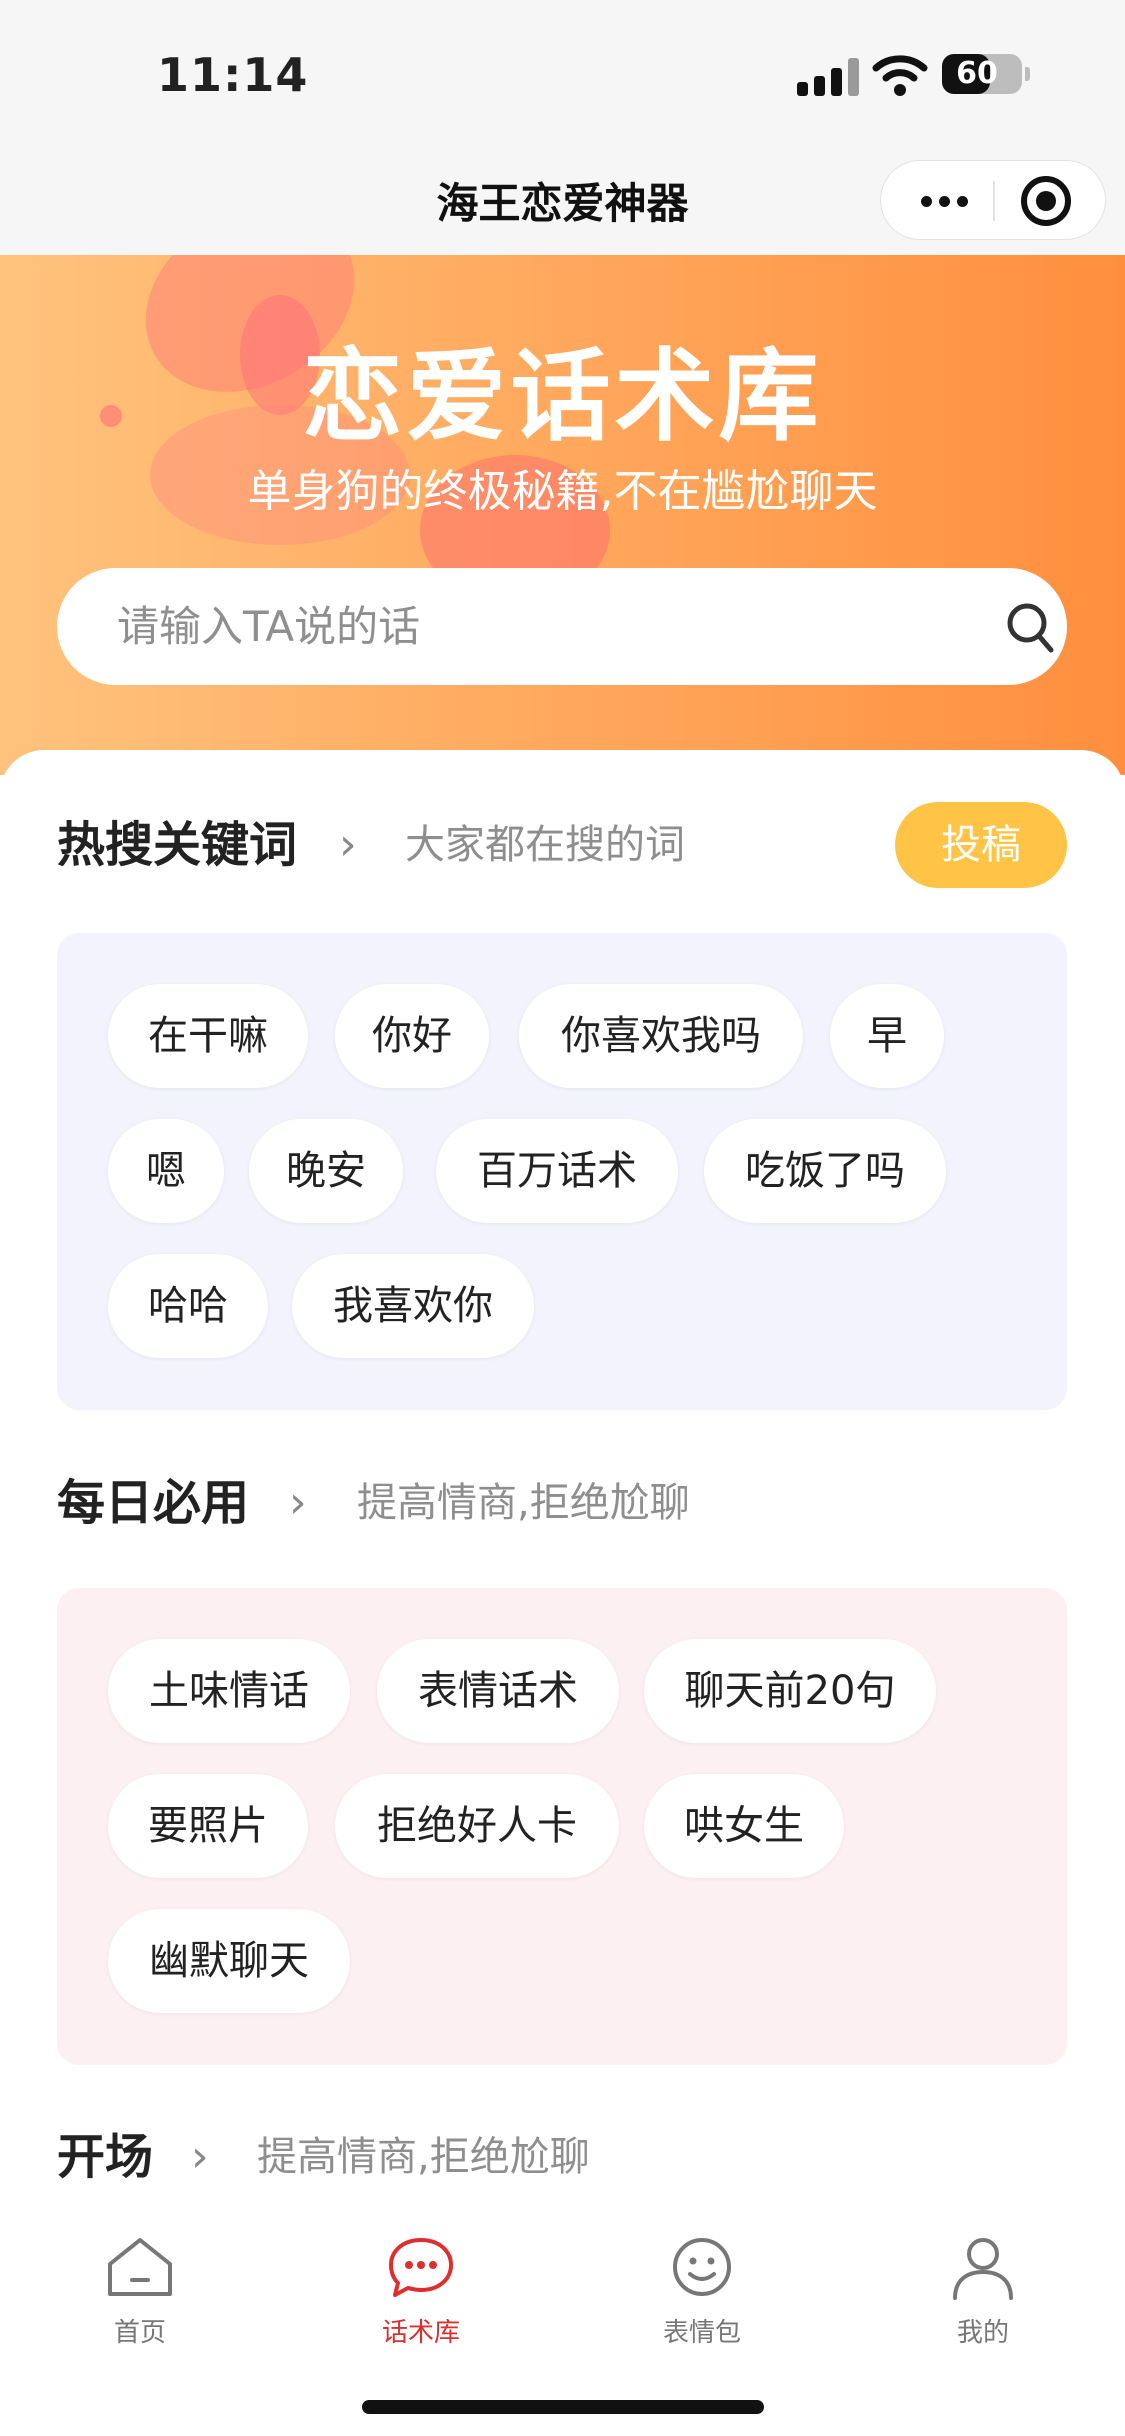 The image size is (1125, 2436). Describe the element at coordinates (562, 70) in the screenshot. I see `status-bar: 11:14 60` at that location.